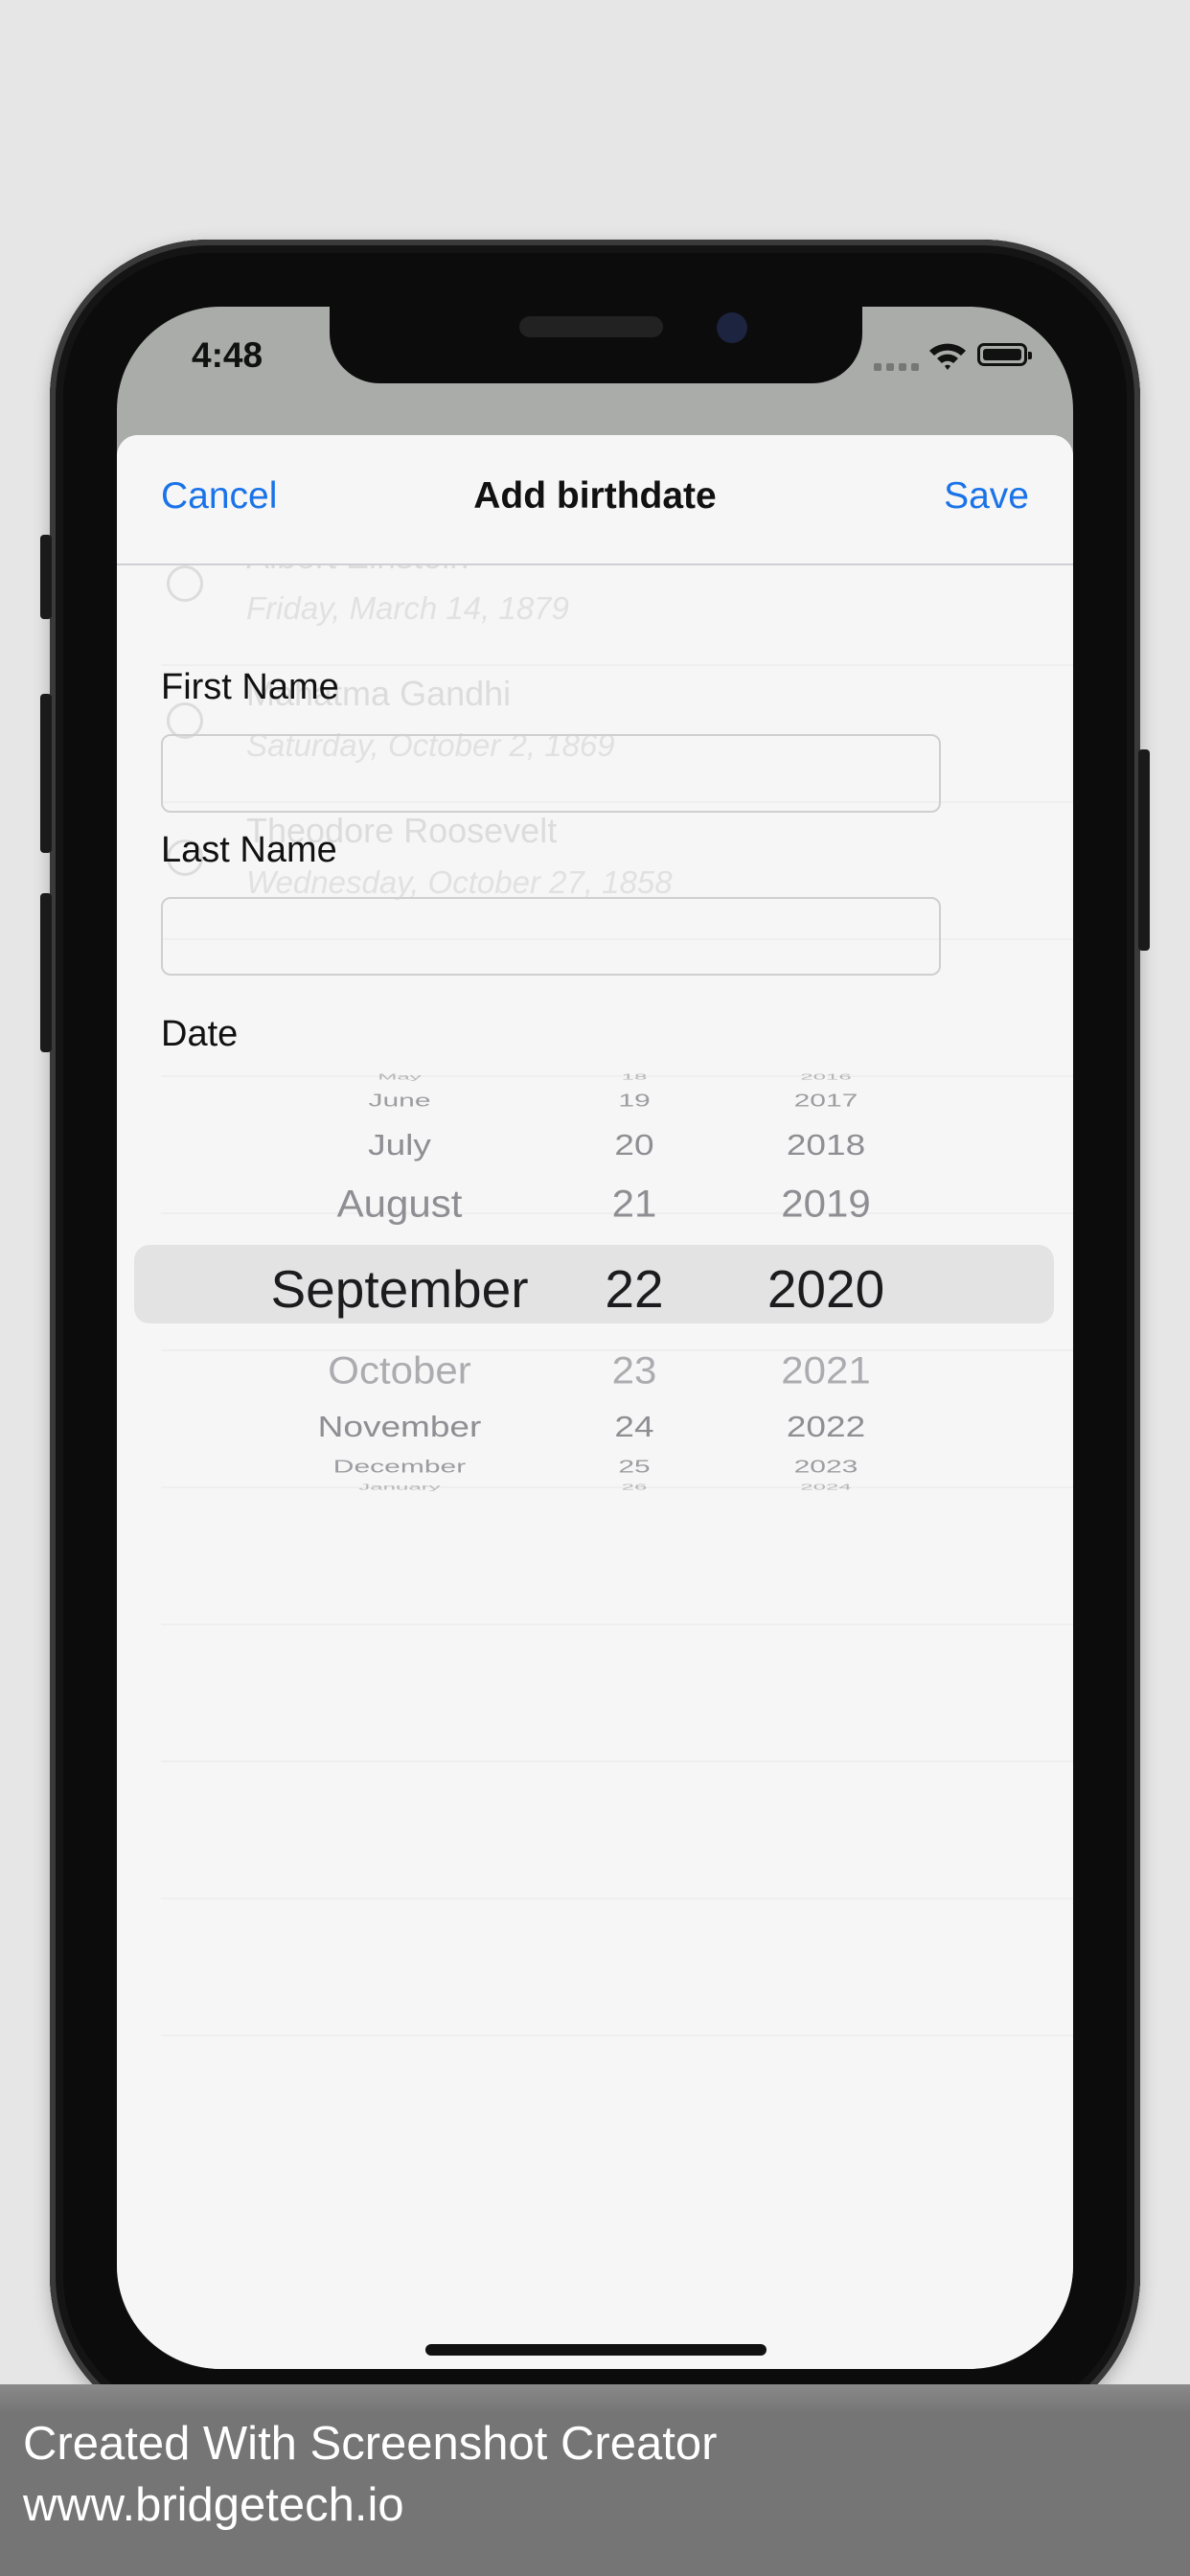 The width and height of the screenshot is (1190, 2576). Describe the element at coordinates (596, 2350) in the screenshot. I see `home-indicator` at that location.